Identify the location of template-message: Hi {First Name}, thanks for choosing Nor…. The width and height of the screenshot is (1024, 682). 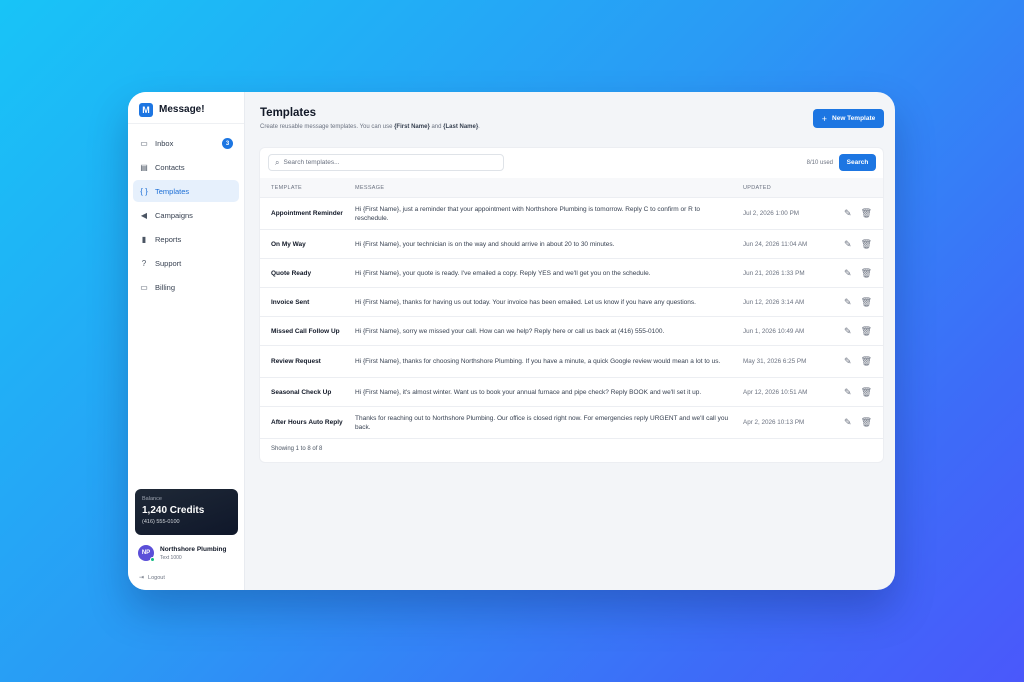
(538, 361).